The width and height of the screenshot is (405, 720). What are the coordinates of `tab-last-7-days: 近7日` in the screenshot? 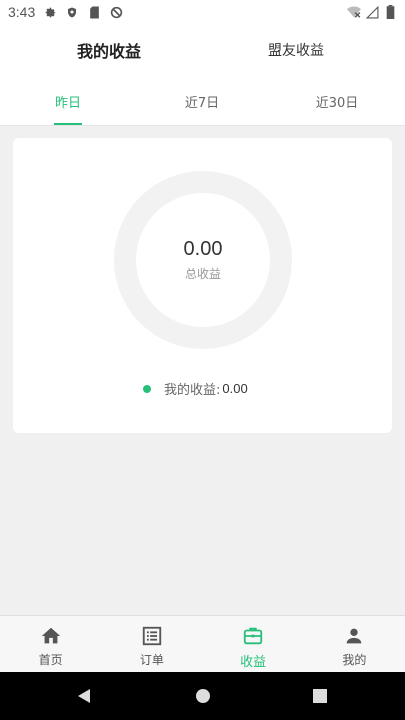 It's located at (202, 101).